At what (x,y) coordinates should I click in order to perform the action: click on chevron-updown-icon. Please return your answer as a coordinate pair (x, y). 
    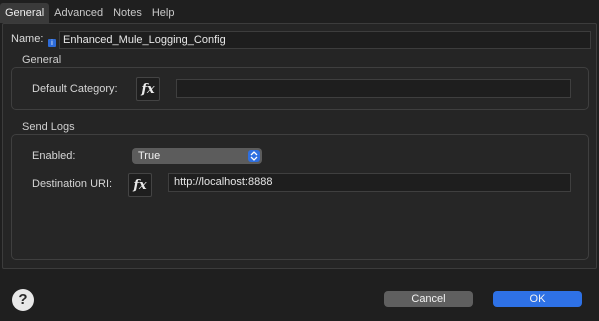
    Looking at the image, I should click on (254, 156).